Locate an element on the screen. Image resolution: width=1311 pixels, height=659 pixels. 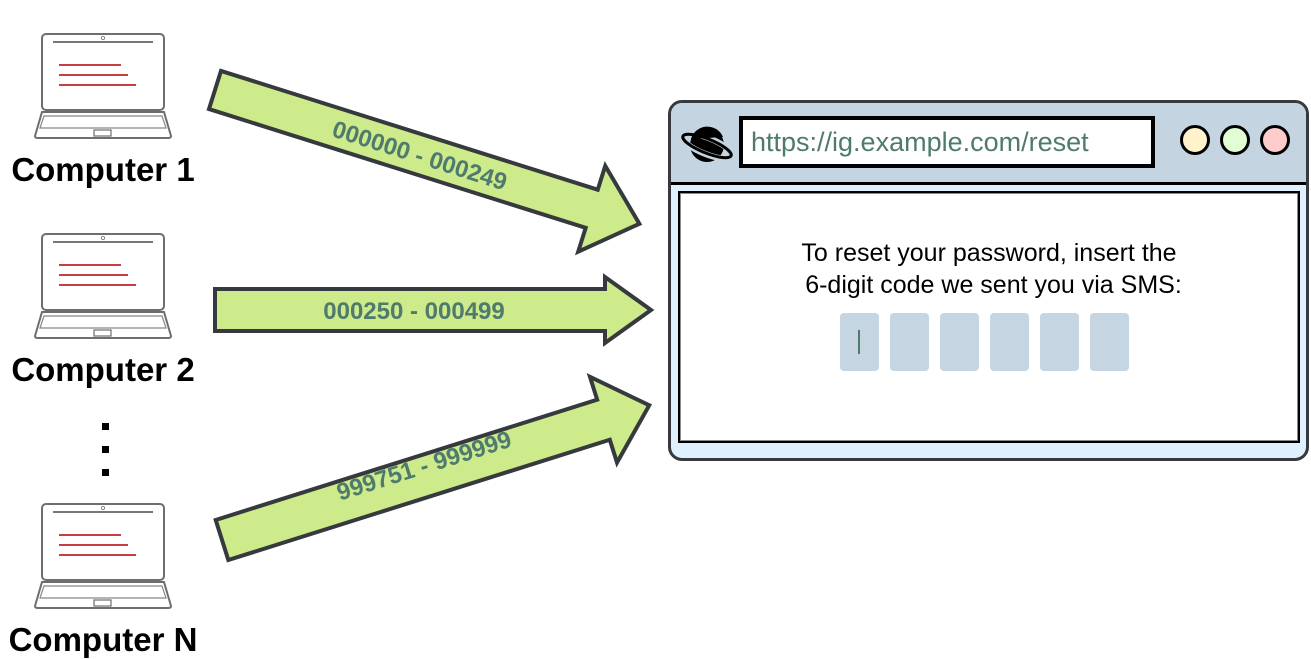
text-cursor is located at coordinates (859, 342).